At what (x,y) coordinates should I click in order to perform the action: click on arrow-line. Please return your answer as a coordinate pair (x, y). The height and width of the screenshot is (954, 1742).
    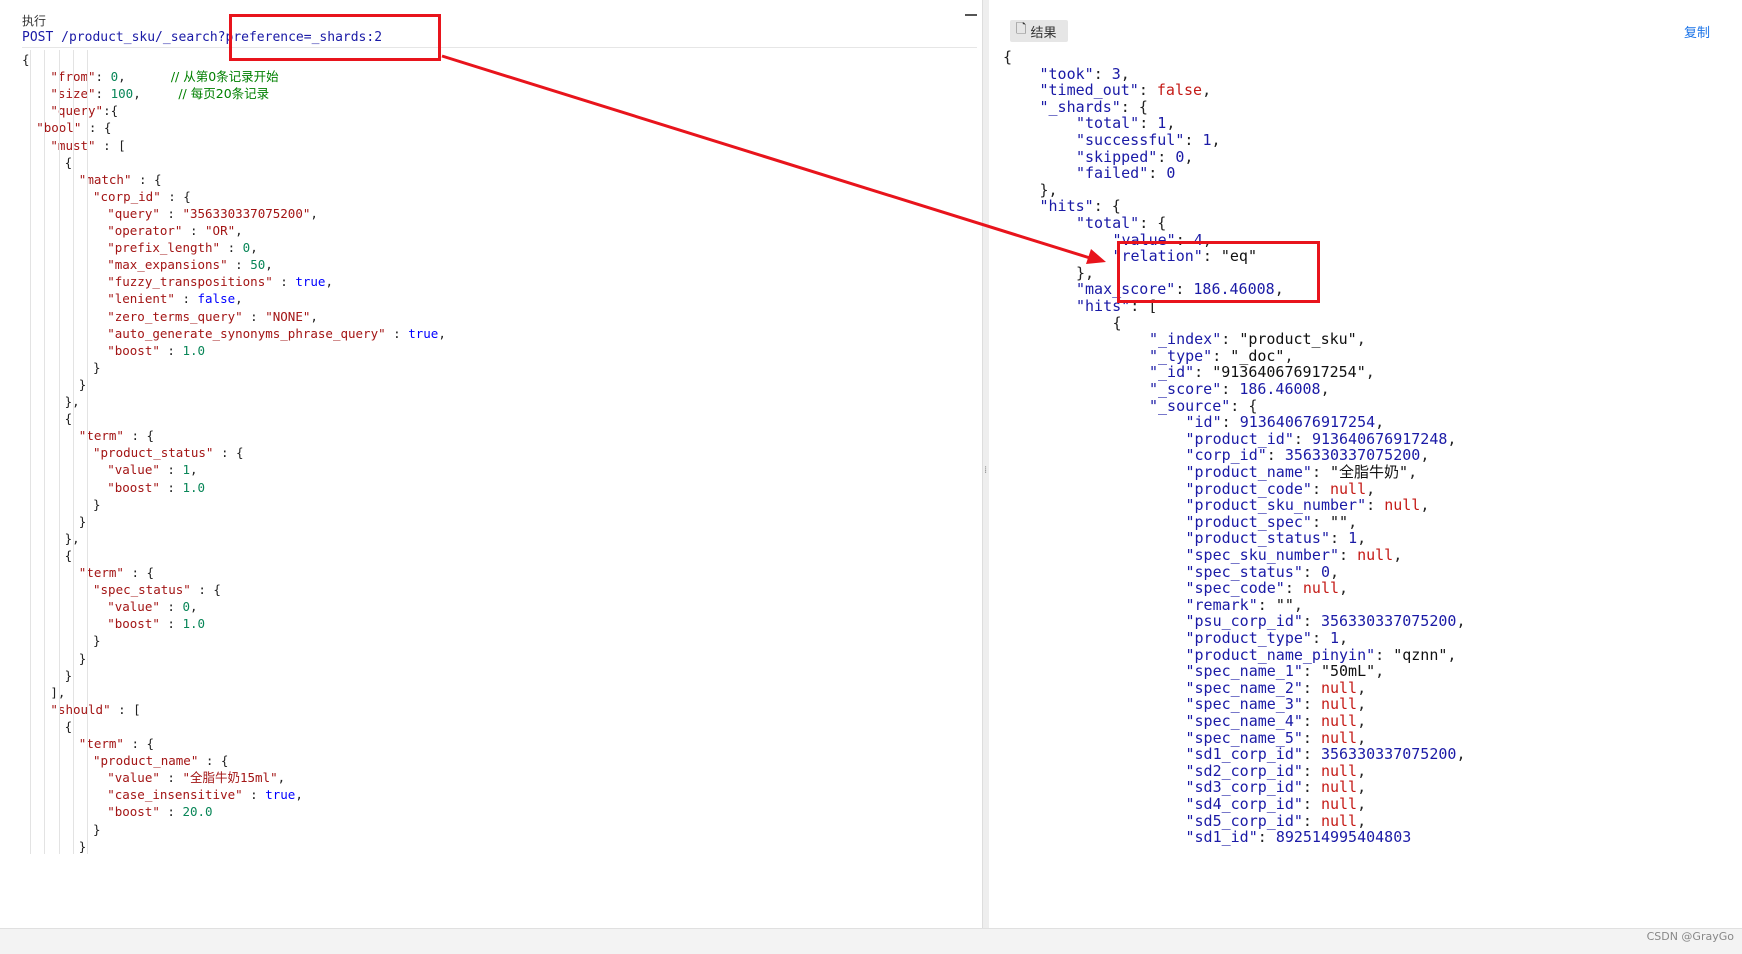
    Looking at the image, I should click on (766, 157).